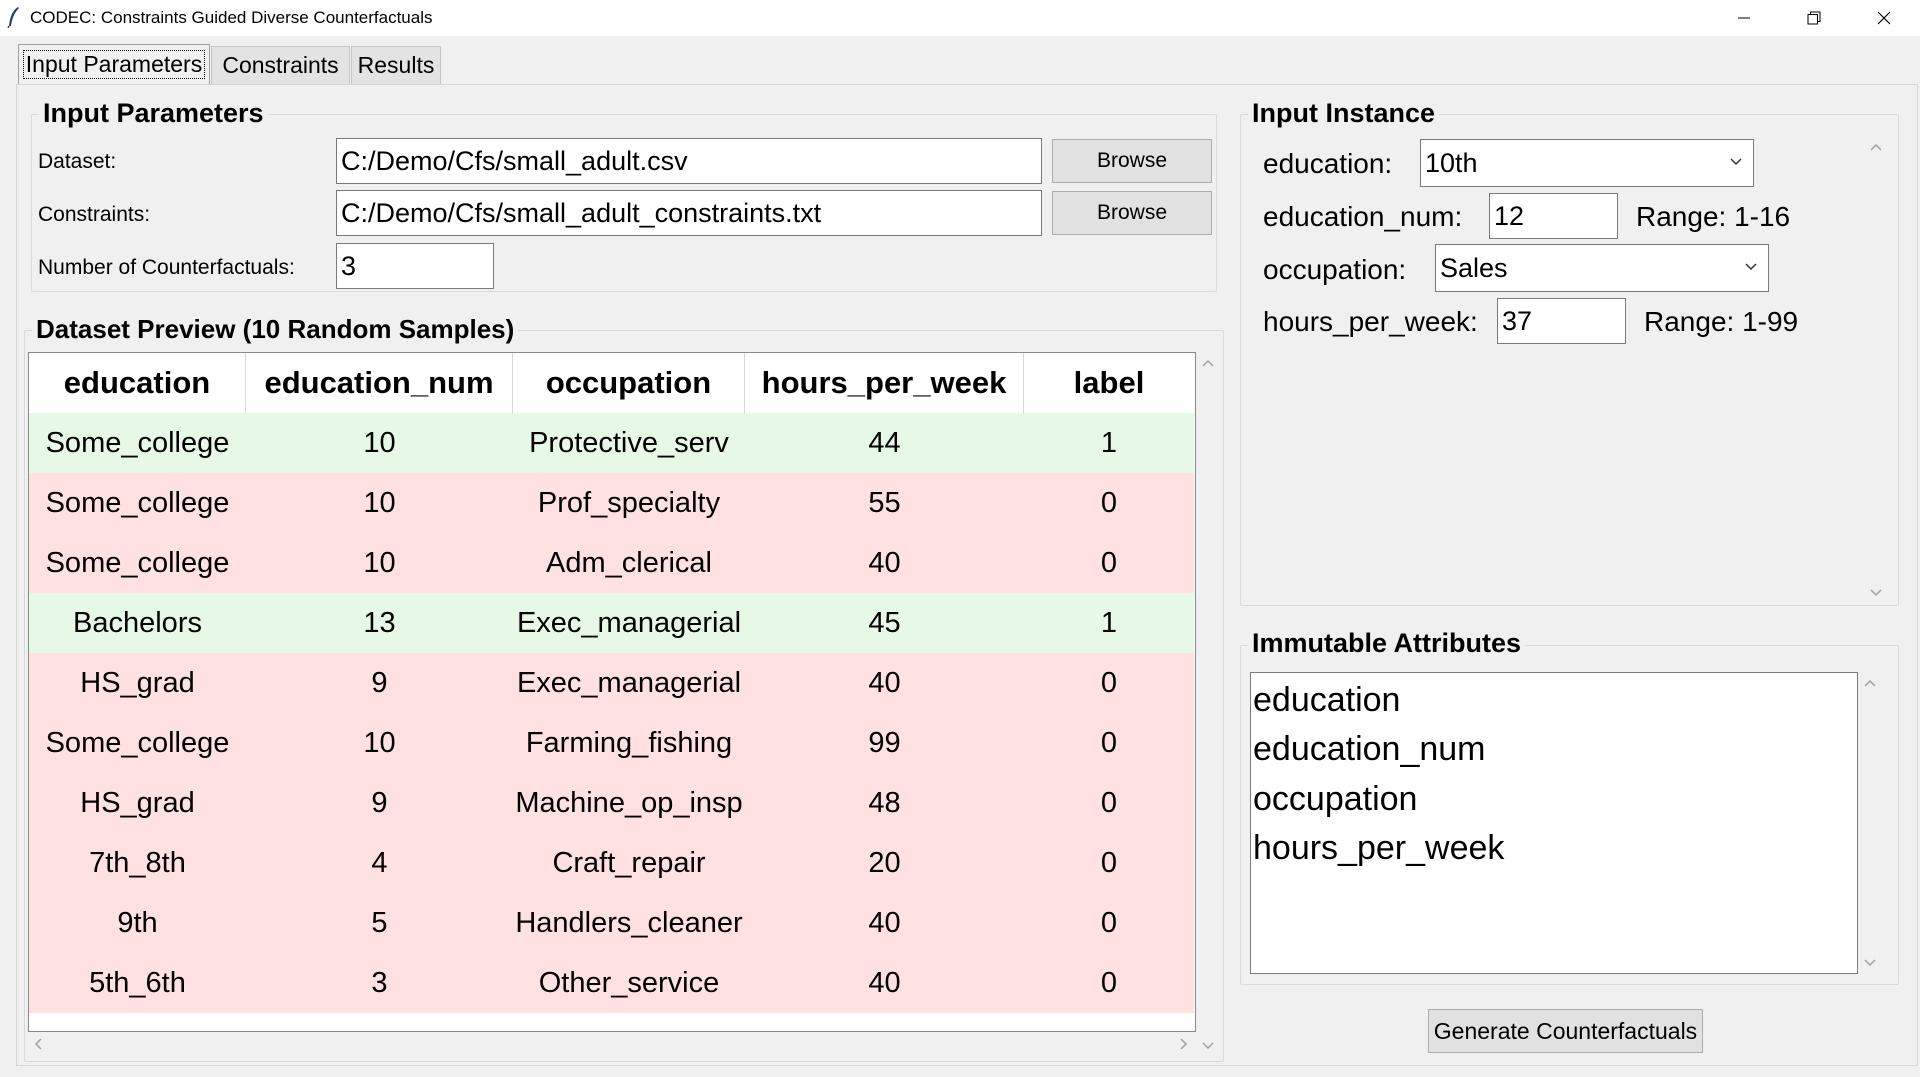  I want to click on education-label: education:, so click(1328, 163).